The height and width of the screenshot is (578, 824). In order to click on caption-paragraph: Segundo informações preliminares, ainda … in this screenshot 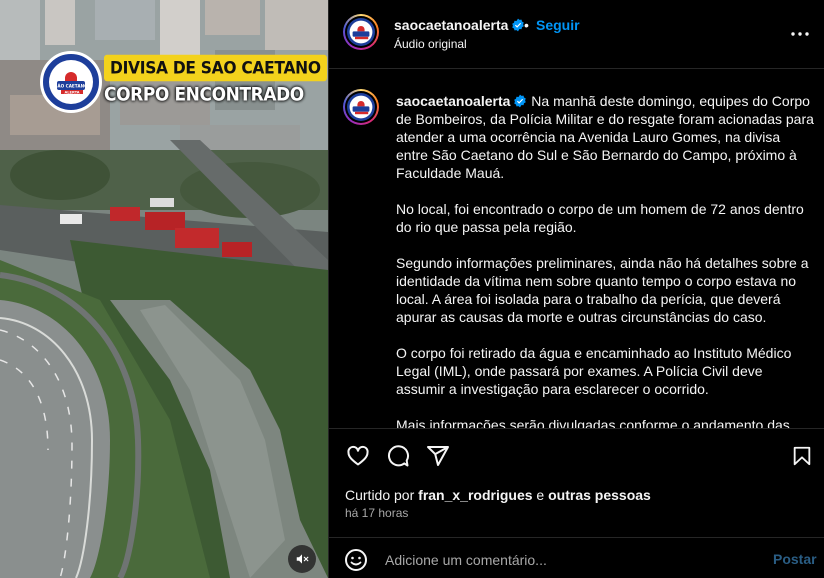, I will do `click(602, 290)`.